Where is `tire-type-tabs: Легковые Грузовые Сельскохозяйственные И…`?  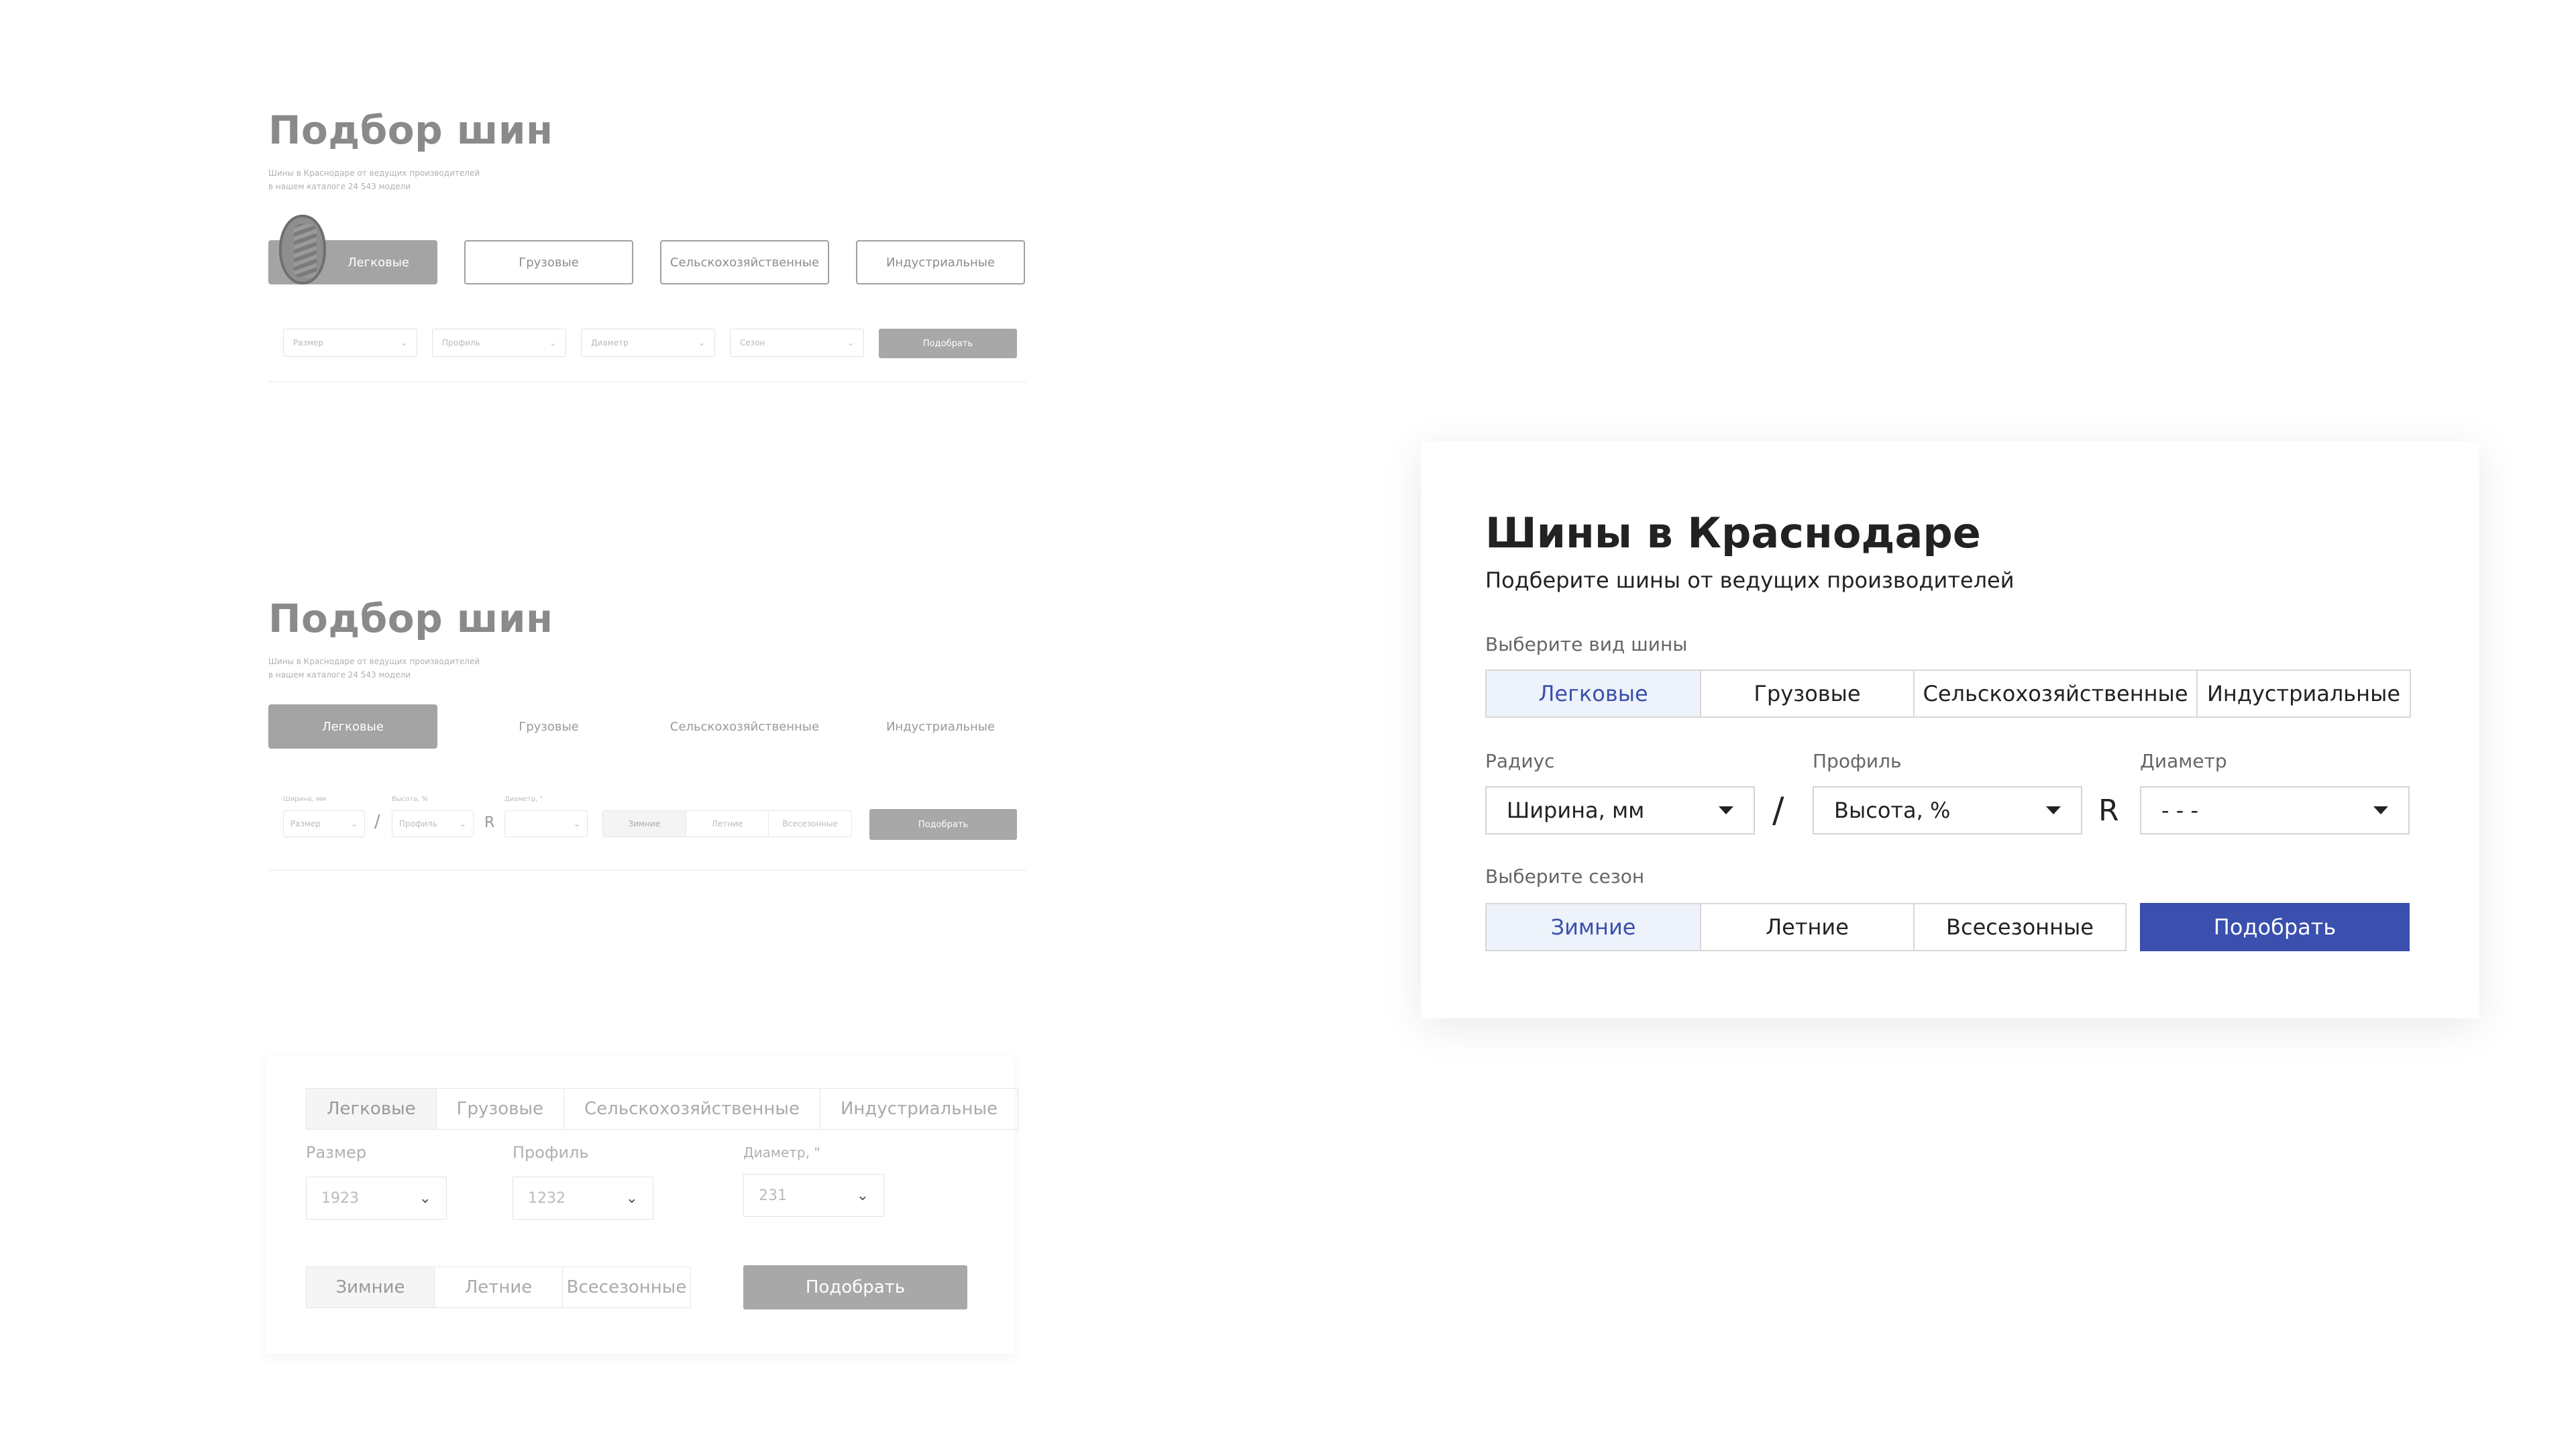 tire-type-tabs: Легковые Грузовые Сельскохозяйственные И… is located at coordinates (1948, 693).